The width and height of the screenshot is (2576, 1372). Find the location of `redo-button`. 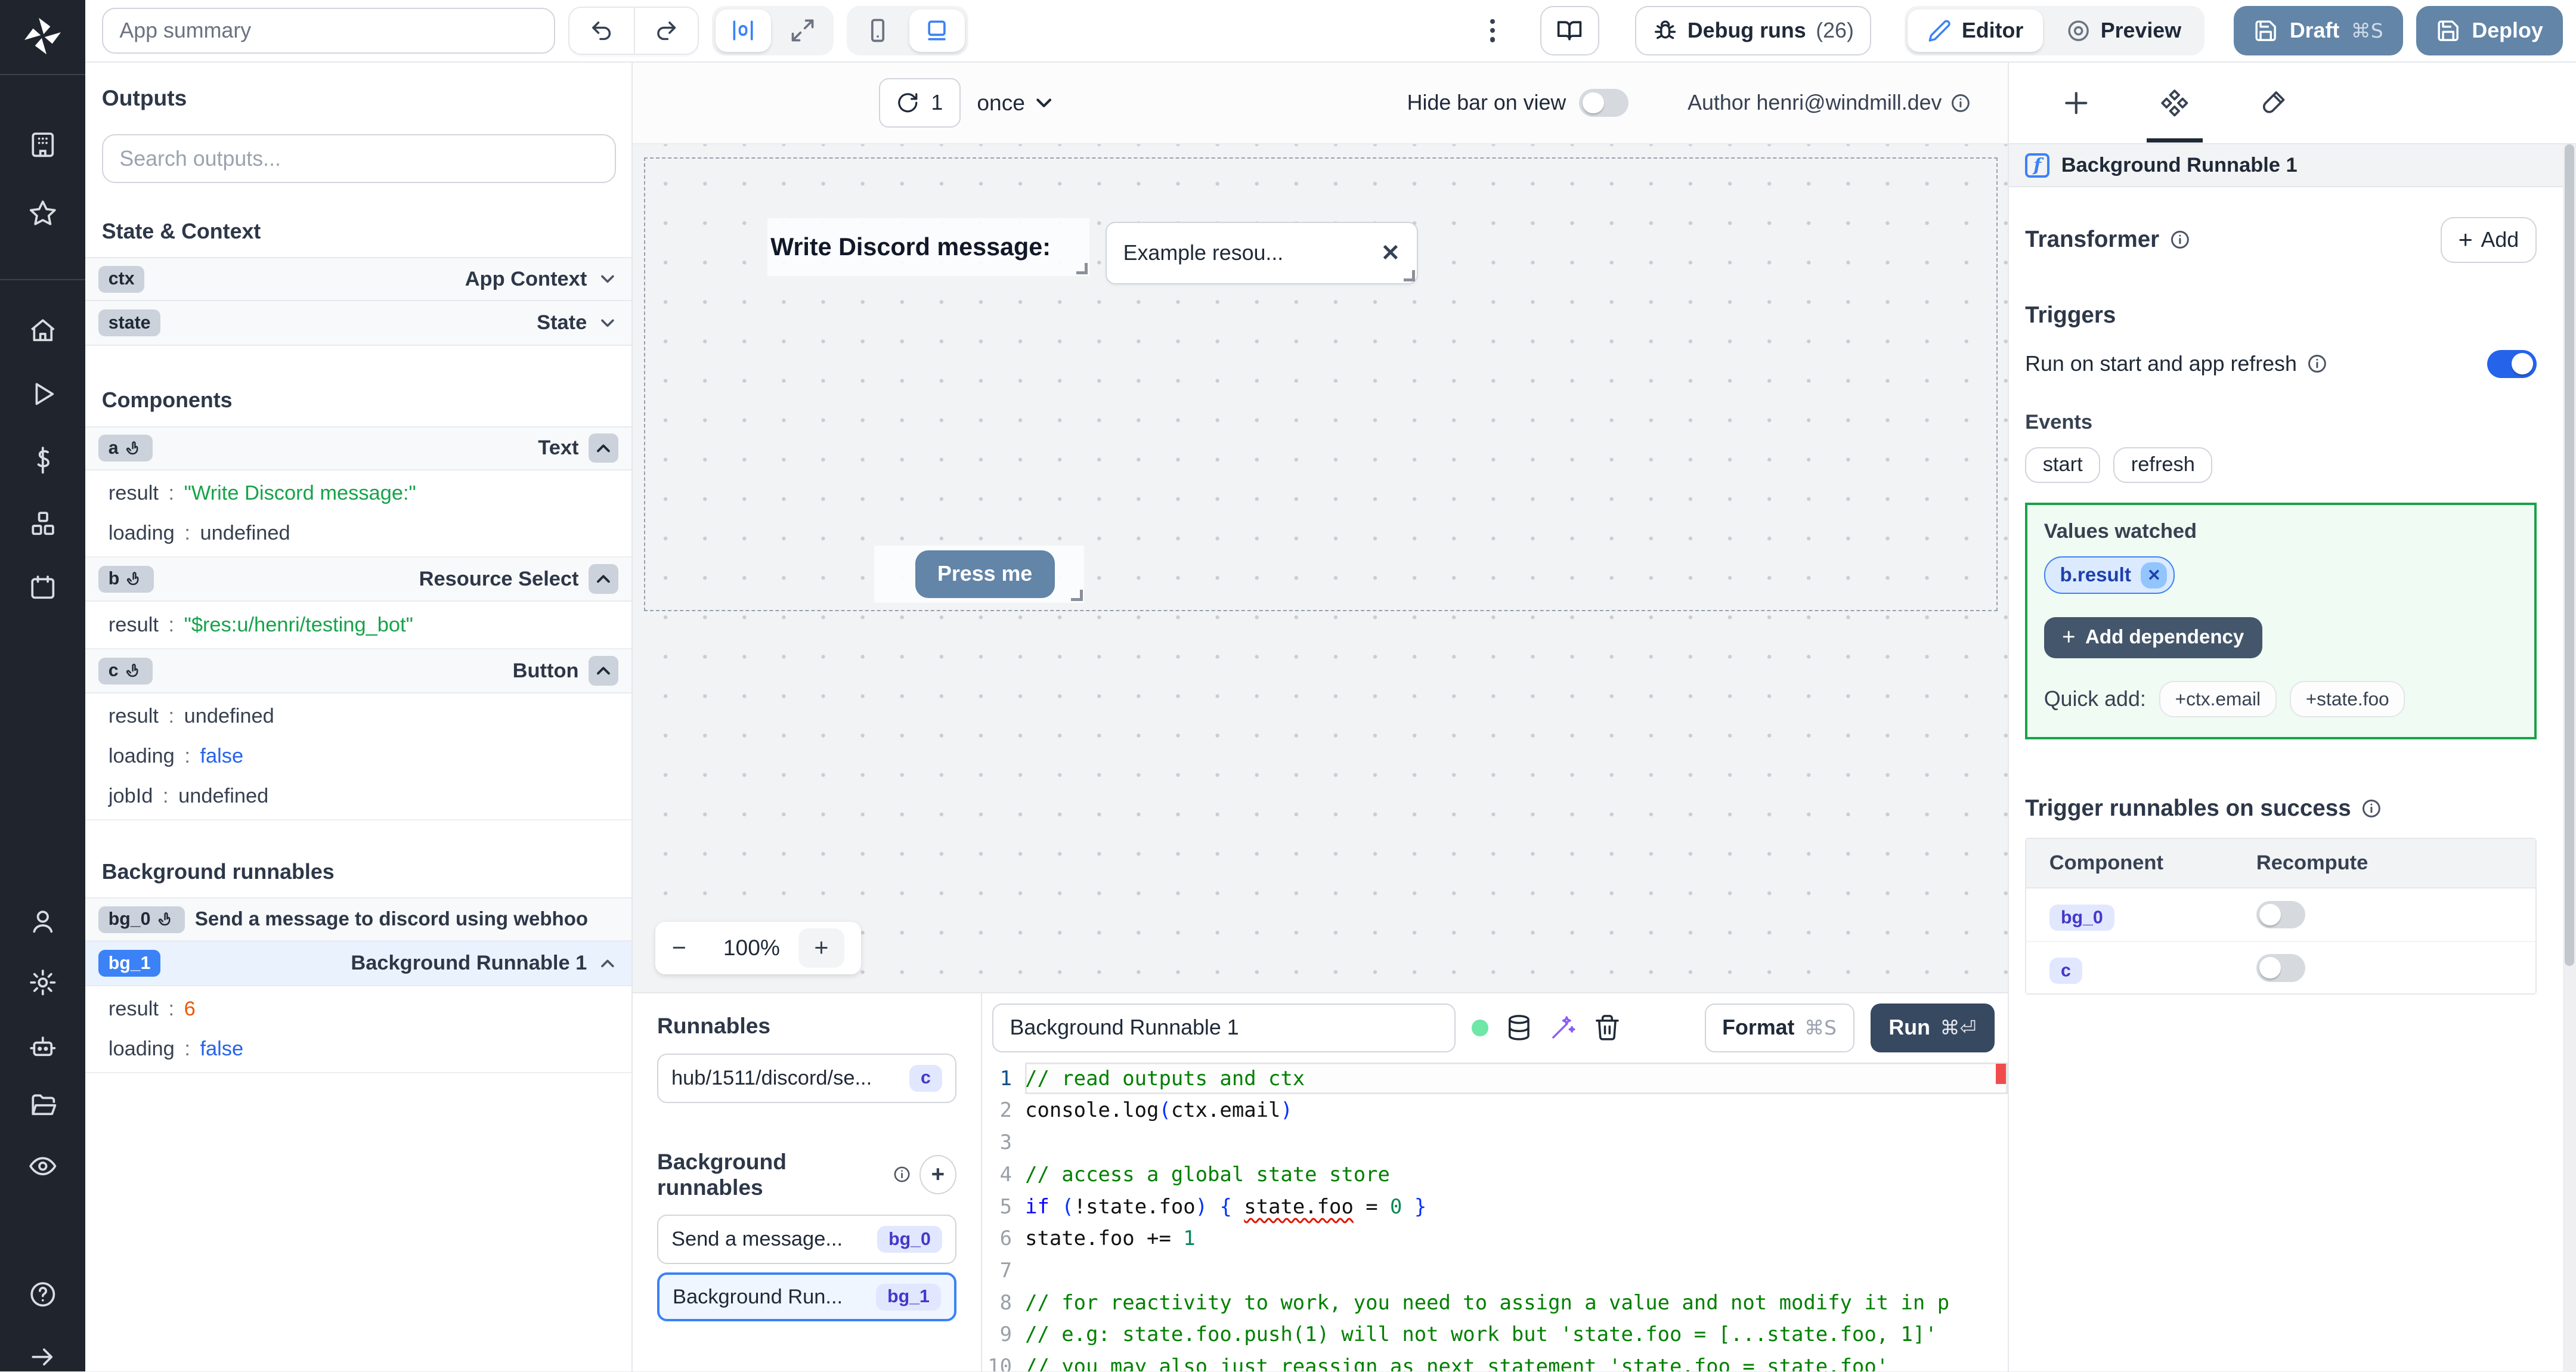

redo-button is located at coordinates (666, 30).